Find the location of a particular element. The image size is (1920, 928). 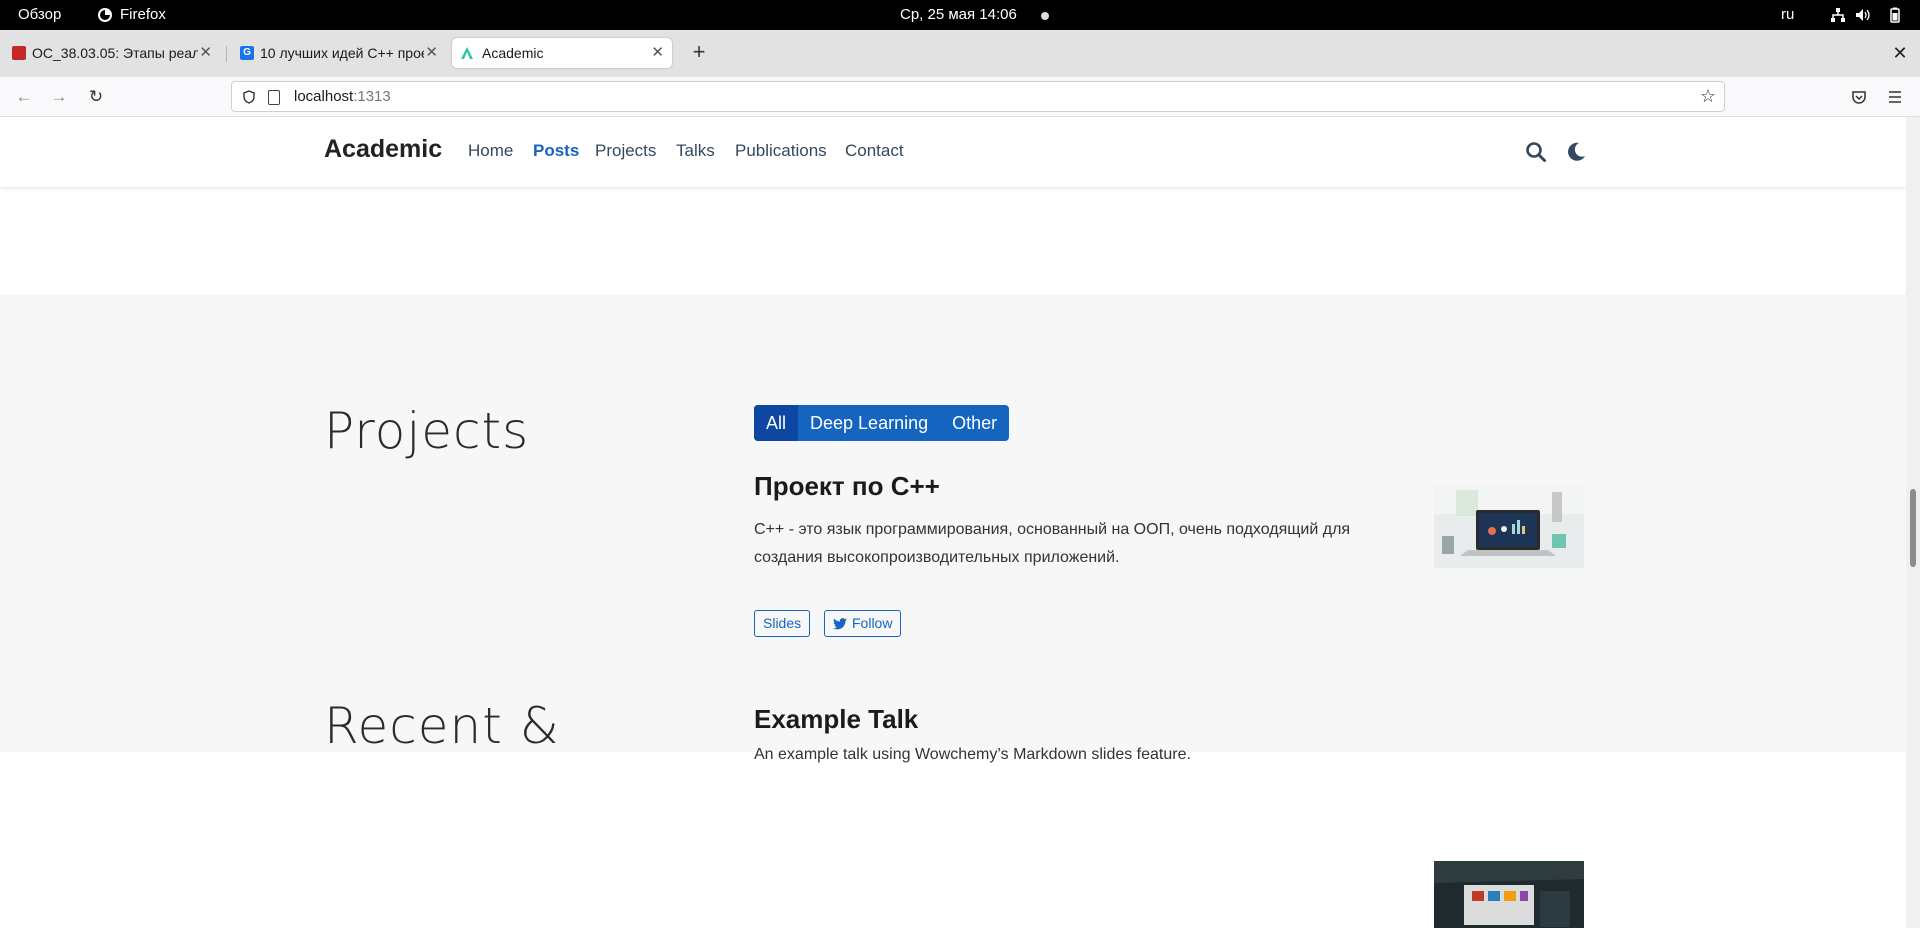

tab-course: ОС_38.03.05: Этапы реал ✕ is located at coordinates (110, 53).